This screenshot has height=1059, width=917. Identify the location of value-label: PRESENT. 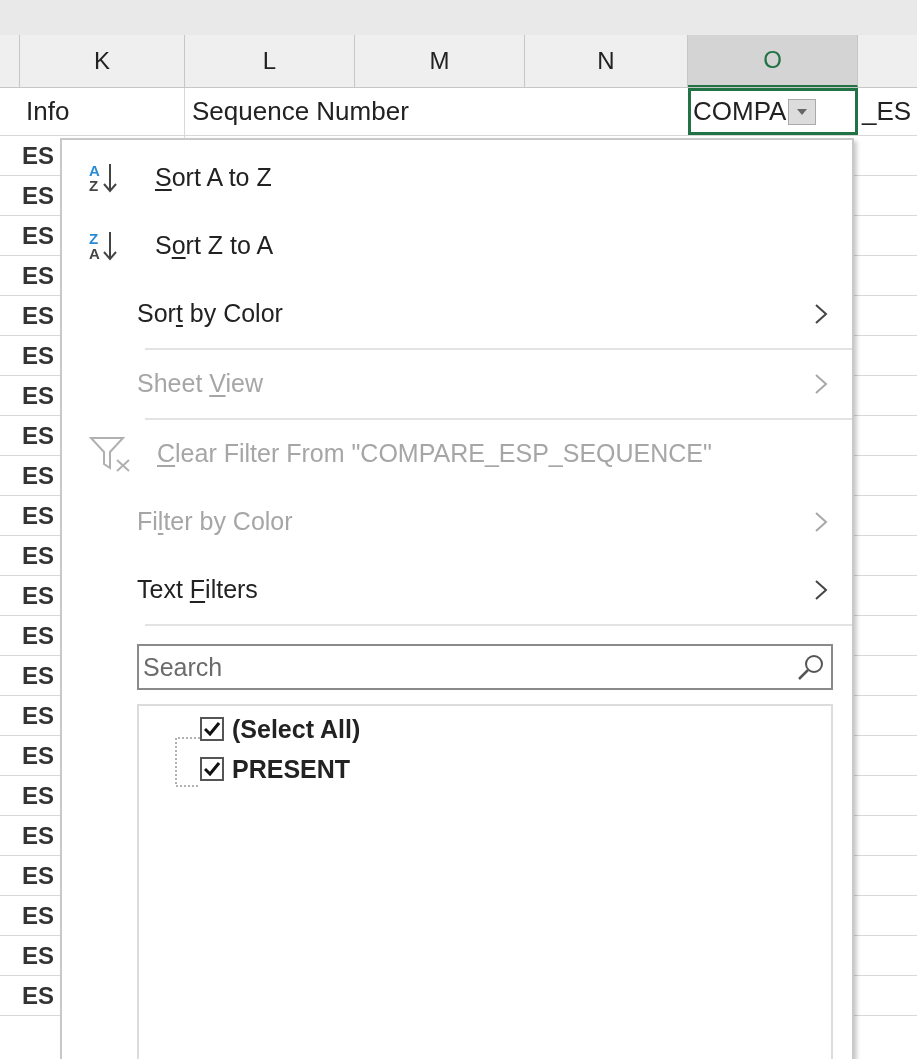
(291, 769).